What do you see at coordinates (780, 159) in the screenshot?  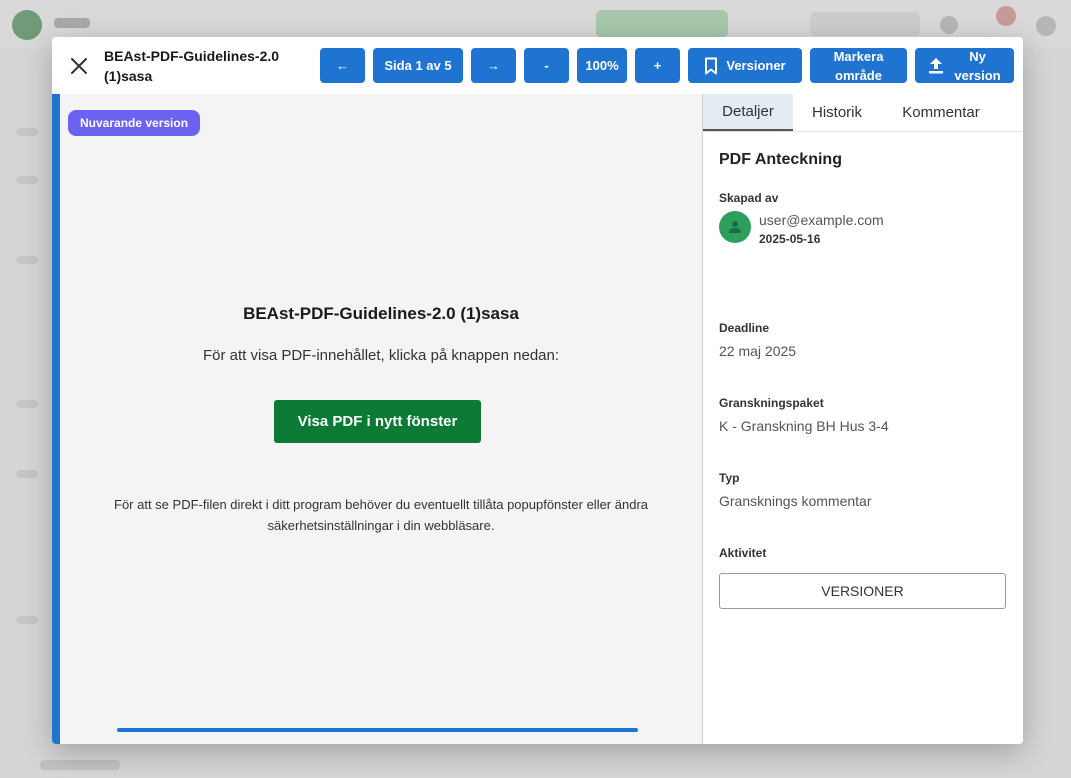 I see `details-heading: PDF Anteckning` at bounding box center [780, 159].